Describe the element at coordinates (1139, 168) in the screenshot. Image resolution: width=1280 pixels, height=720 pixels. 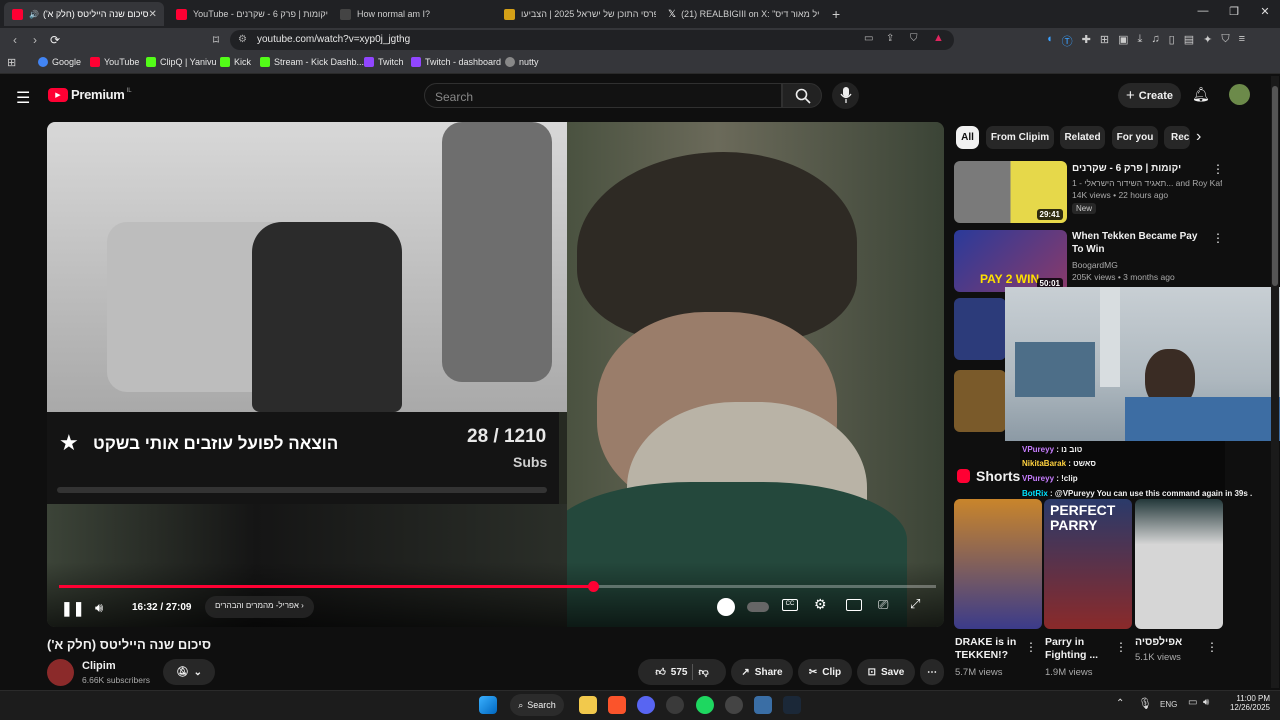
I see `rec-title: יקומות | פרק 6 - שקרנים` at that location.